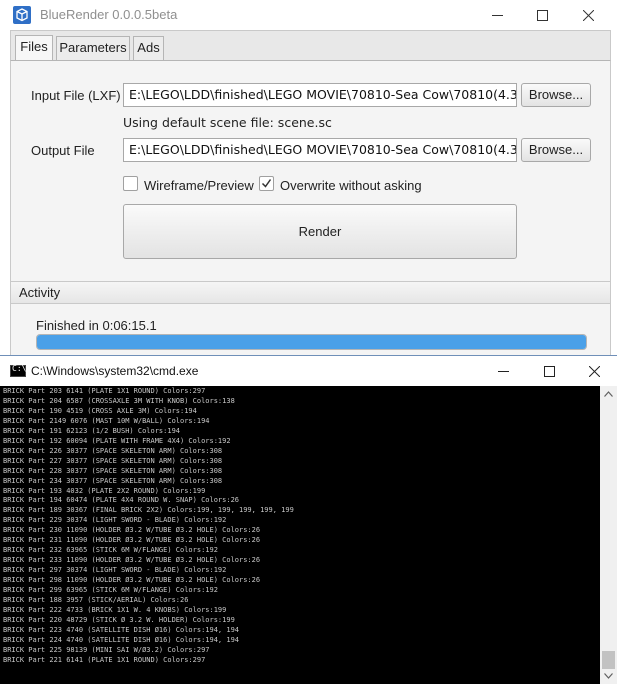 The width and height of the screenshot is (617, 684). Describe the element at coordinates (148, 48) in the screenshot. I see `tab-ads: Ads` at that location.